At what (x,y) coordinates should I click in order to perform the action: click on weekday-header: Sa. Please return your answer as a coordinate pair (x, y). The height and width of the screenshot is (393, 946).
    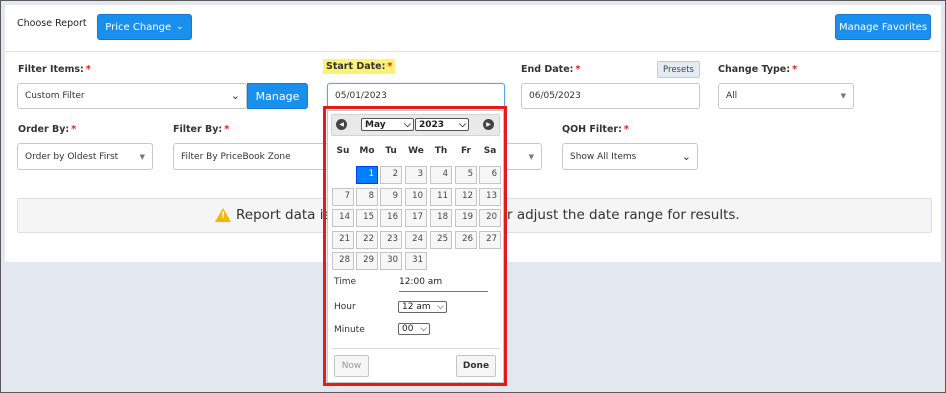
    Looking at the image, I should click on (490, 151).